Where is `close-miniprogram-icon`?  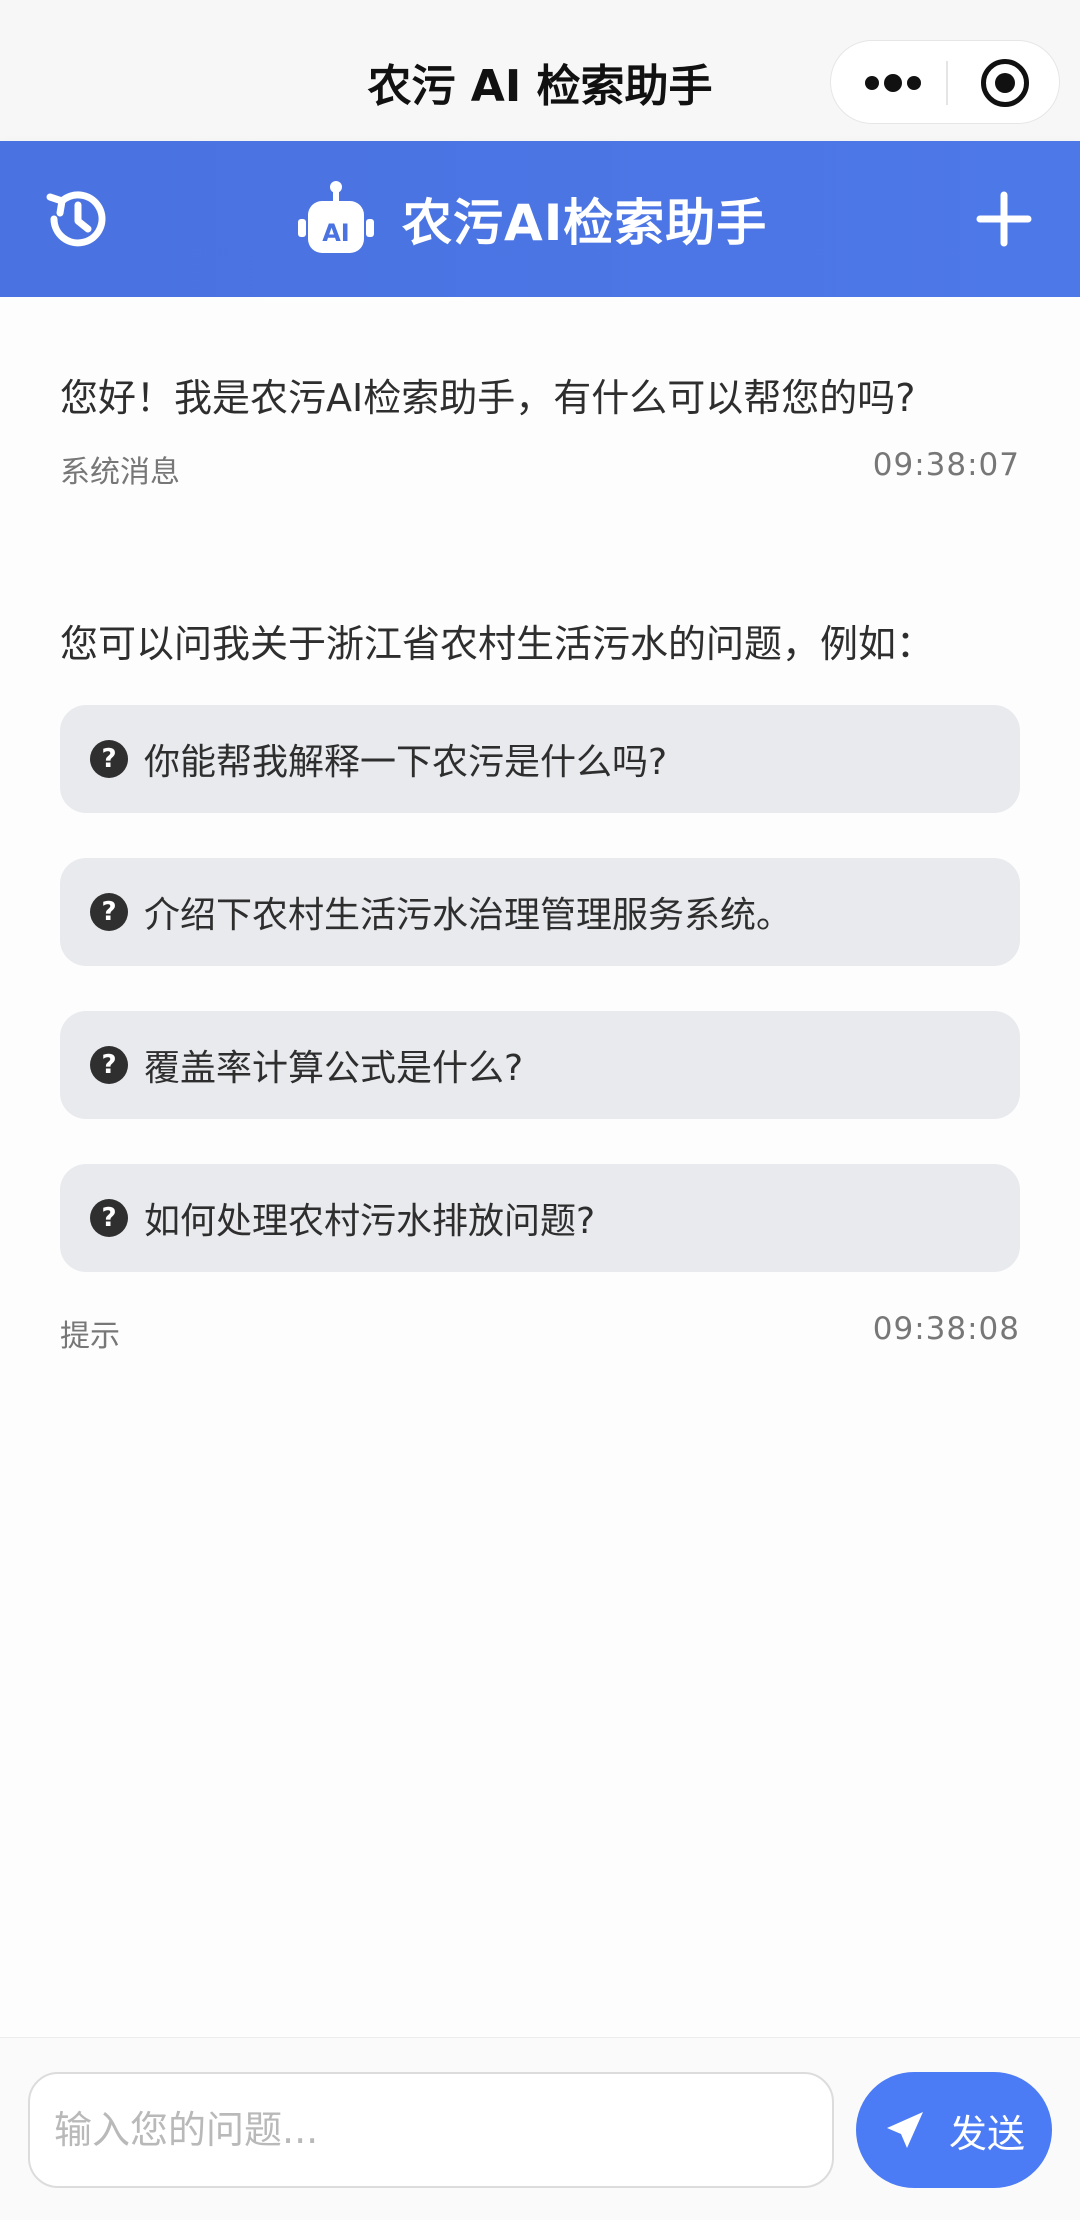 close-miniprogram-icon is located at coordinates (1005, 83).